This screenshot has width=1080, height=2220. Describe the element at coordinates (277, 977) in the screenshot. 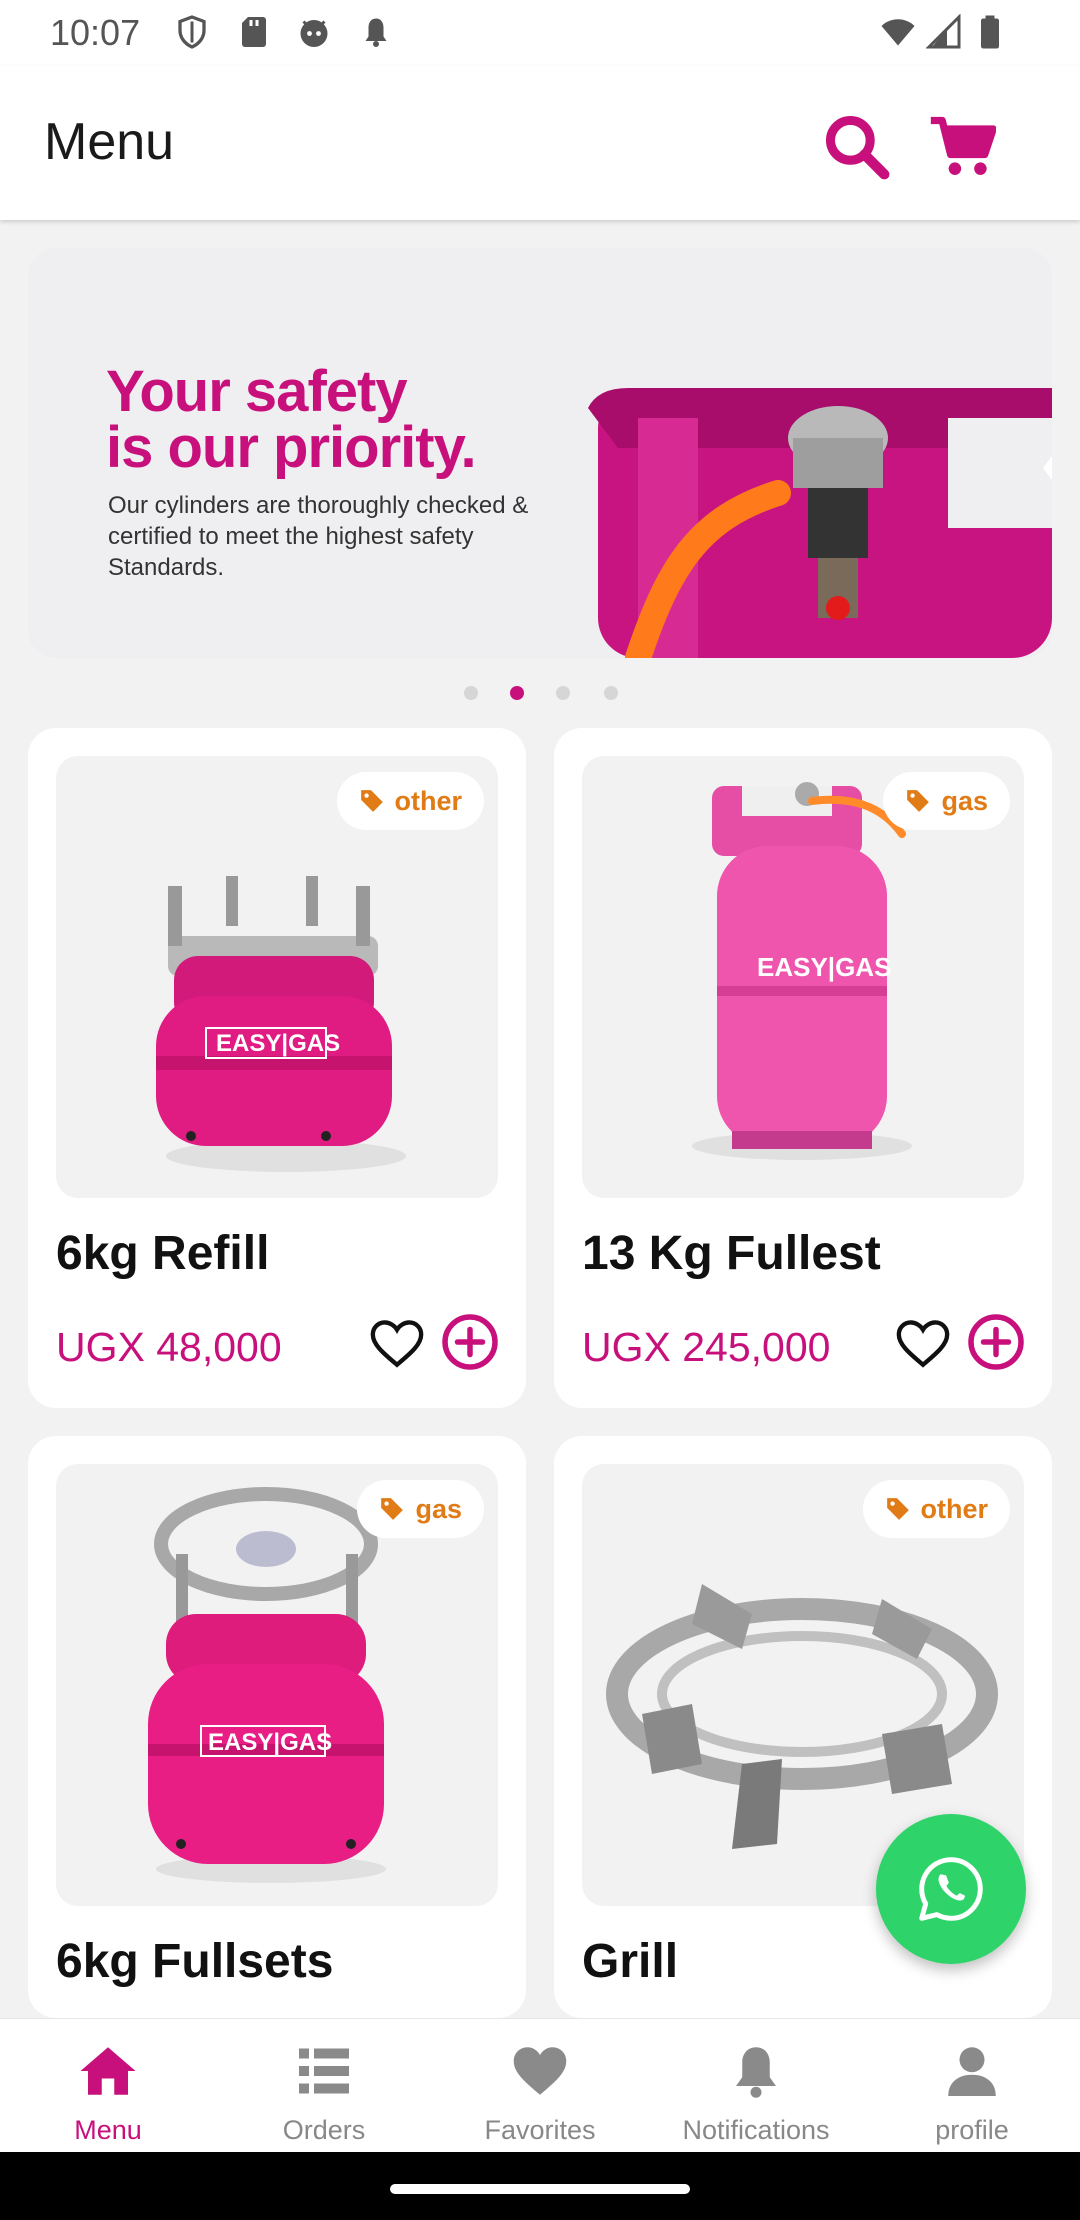

I see `product-image: EASY|GAS other` at that location.